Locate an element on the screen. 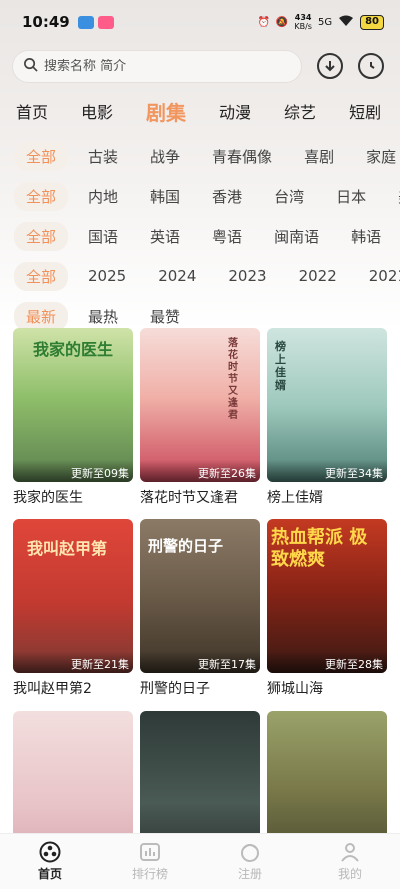 This screenshot has height=889, width=400. tab-movies: 电影 is located at coordinates (97, 111).